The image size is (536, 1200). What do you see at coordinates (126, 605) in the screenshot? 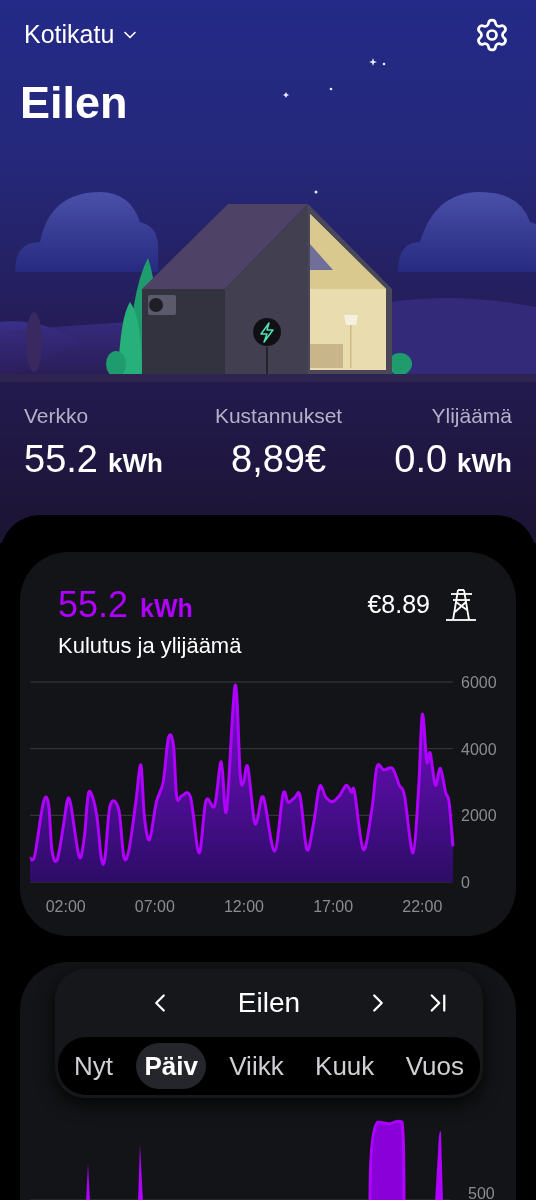
I see `usage-value: 55.2 kWh` at bounding box center [126, 605].